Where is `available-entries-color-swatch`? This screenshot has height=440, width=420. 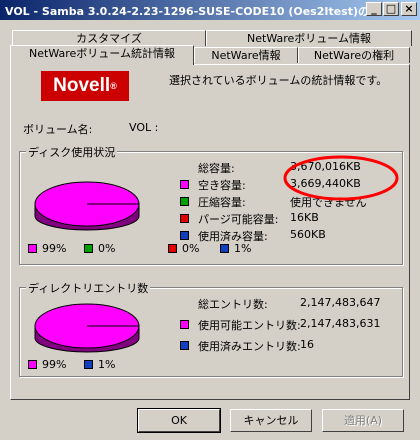 available-entries-color-swatch is located at coordinates (184, 324).